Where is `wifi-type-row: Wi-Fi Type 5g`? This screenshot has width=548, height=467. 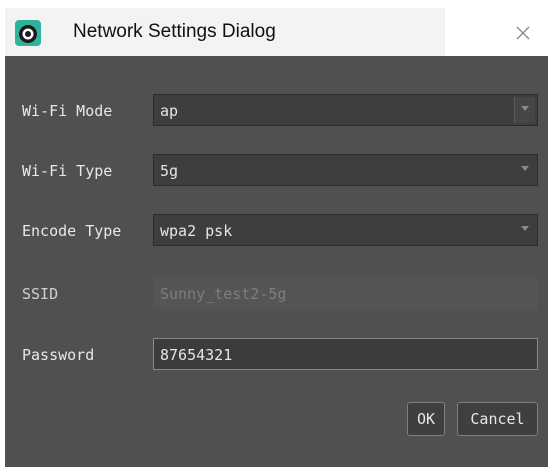
wifi-type-row: Wi-Fi Type 5g is located at coordinates (276, 171).